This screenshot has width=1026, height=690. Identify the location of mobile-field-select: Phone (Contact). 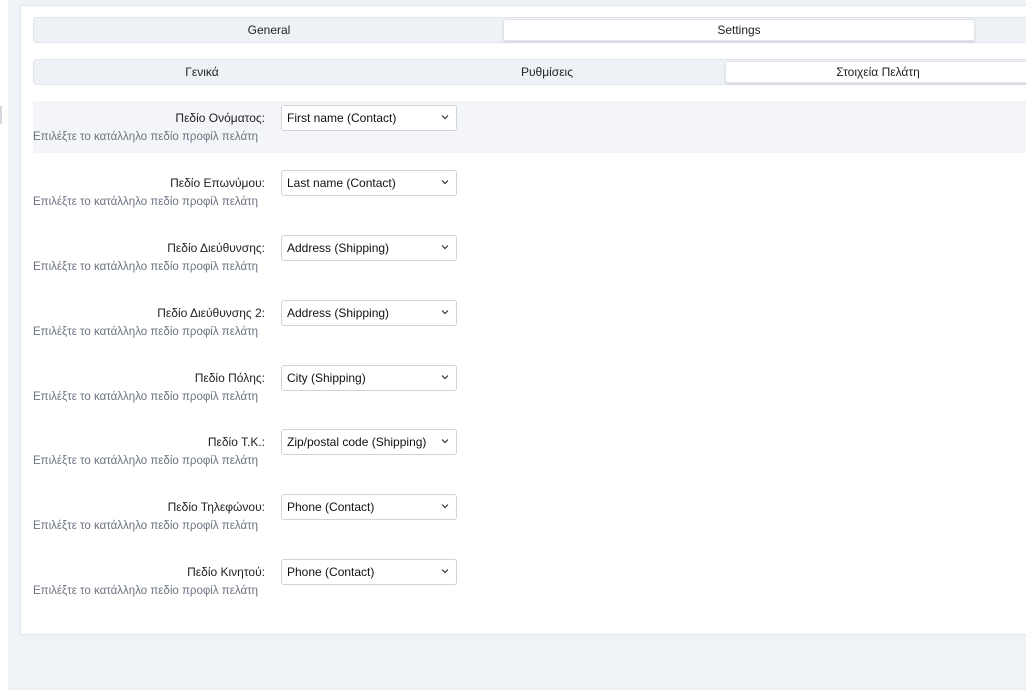
(369, 572).